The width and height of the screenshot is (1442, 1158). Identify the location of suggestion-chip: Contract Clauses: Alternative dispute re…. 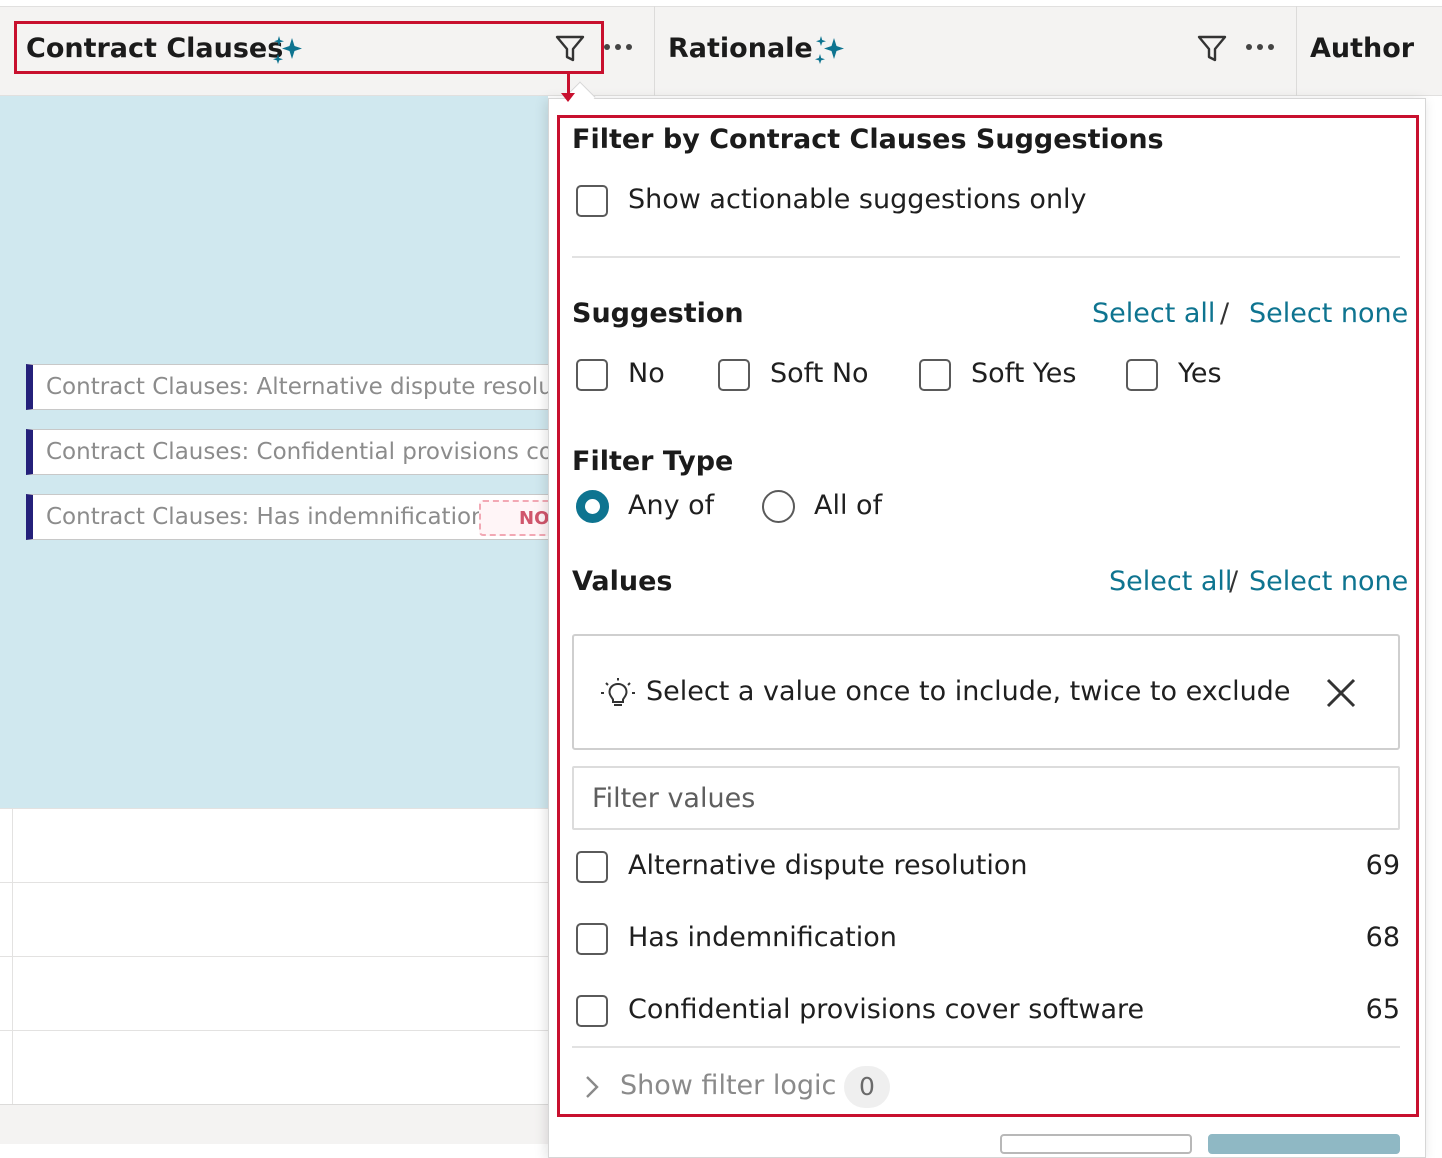
(291, 387).